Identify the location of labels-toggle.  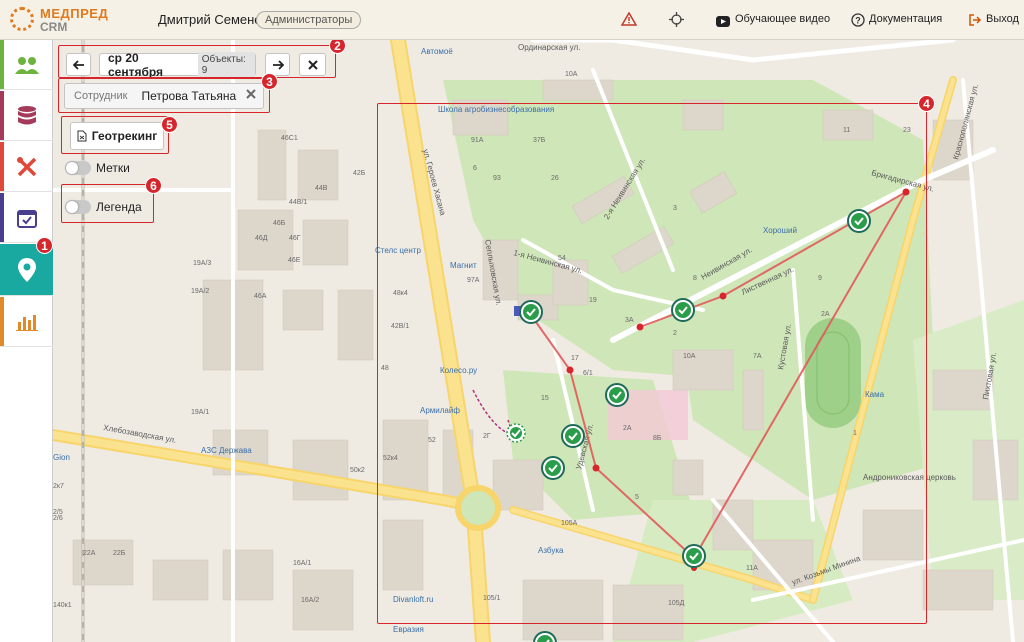
(78, 168).